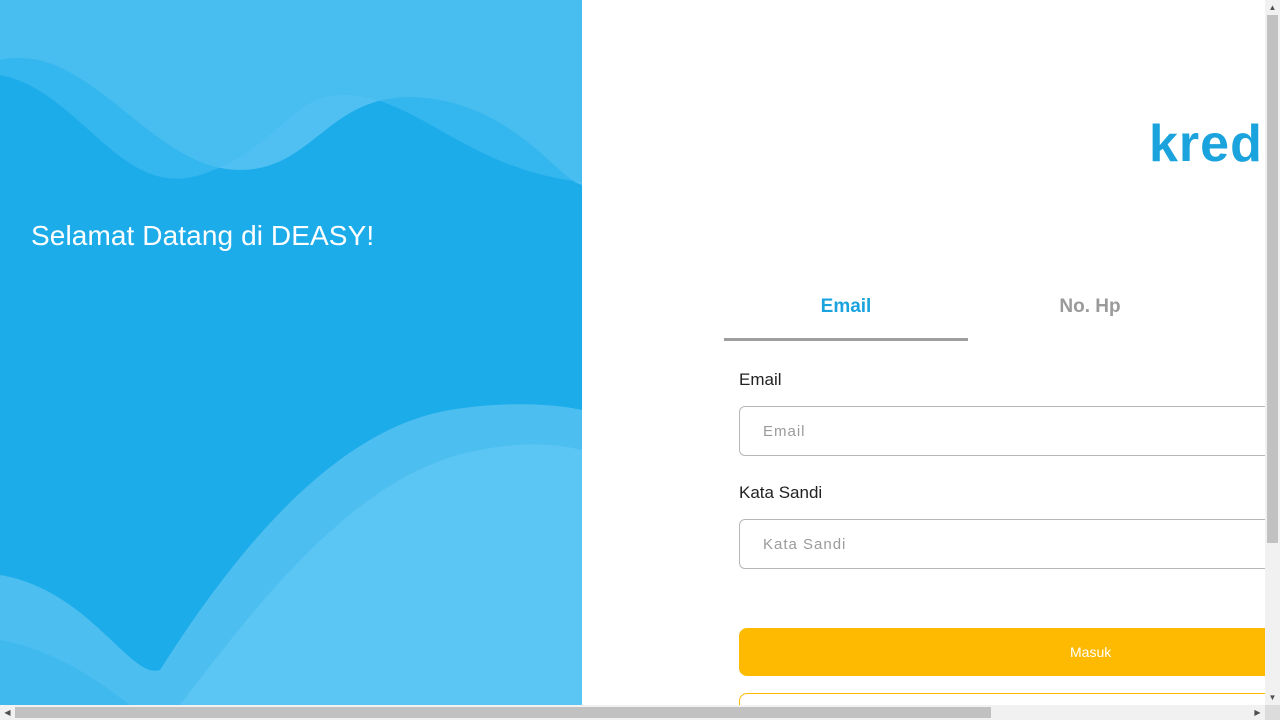 This screenshot has width=1280, height=720. Describe the element at coordinates (7, 712) in the screenshot. I see `scroll-left-arrow-icon: ◀` at that location.